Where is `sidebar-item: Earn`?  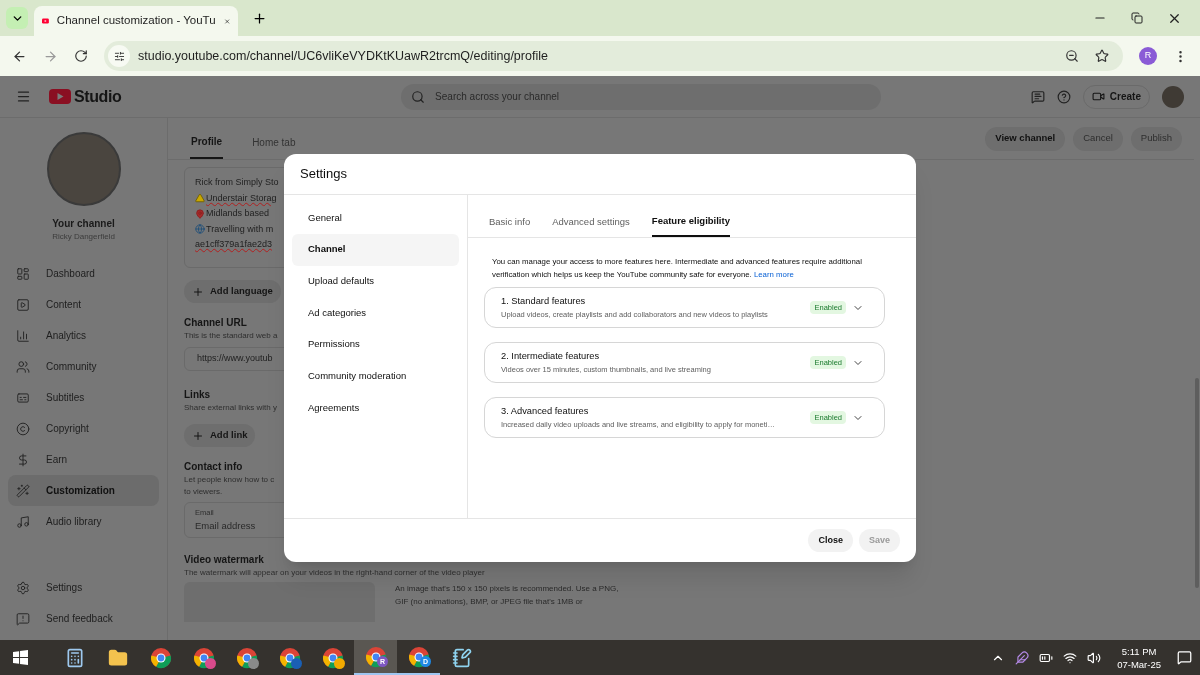 sidebar-item: Earn is located at coordinates (83, 459).